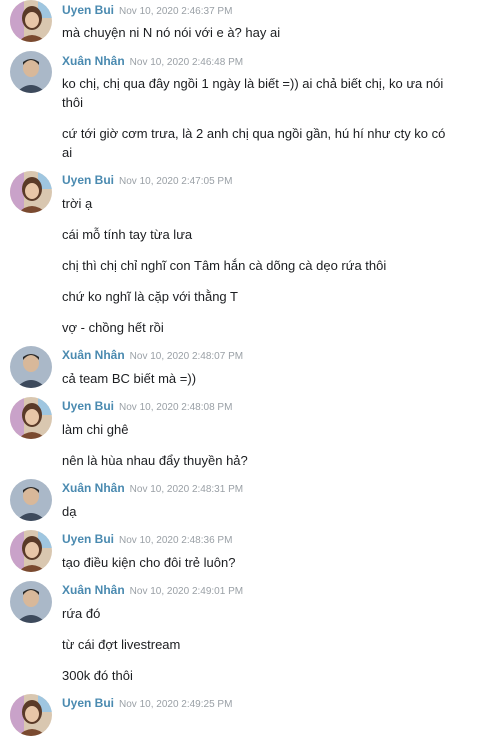  What do you see at coordinates (149, 562) in the screenshot?
I see `message-text: tạo điều kiện cho đôi trẻ luôn?` at bounding box center [149, 562].